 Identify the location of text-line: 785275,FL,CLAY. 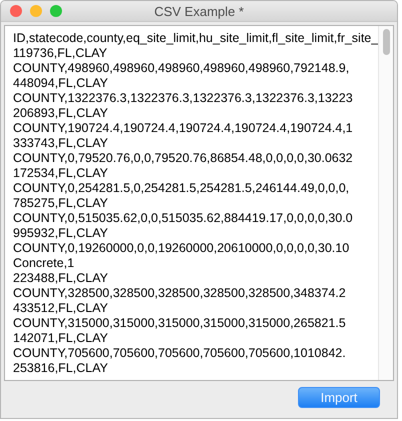
(60, 203).